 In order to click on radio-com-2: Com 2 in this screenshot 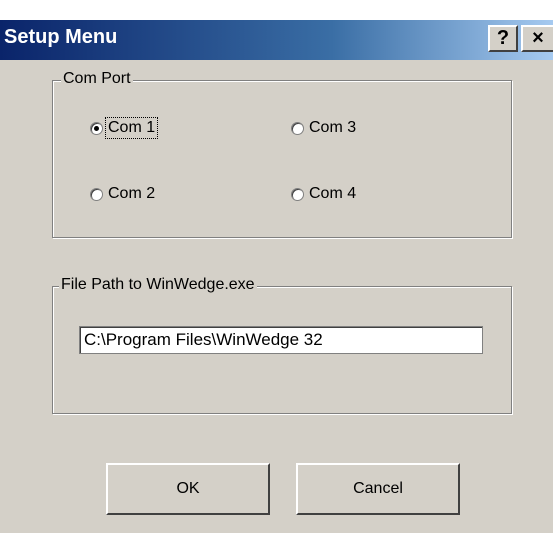, I will do `click(123, 194)`.